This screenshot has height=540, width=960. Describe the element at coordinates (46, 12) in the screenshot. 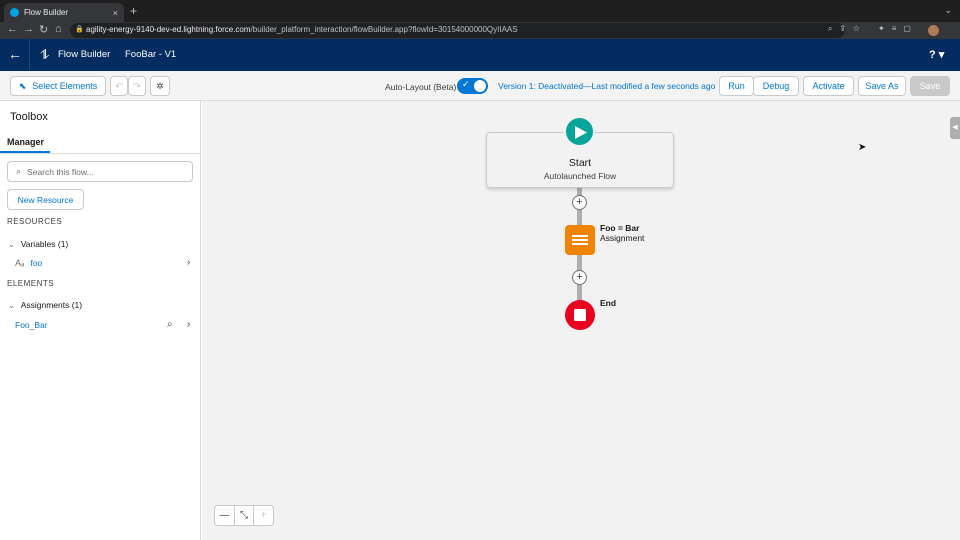

I see `browser-tab-title: Flow Builder` at that location.